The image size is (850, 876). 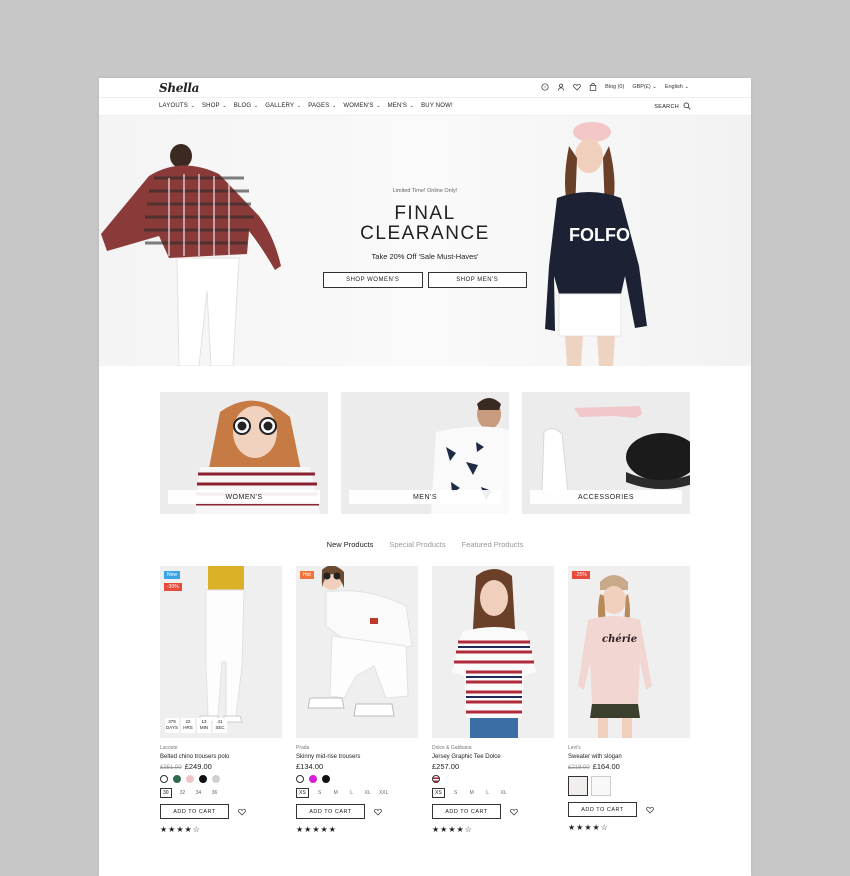 I want to click on image-swatch-pink, so click(x=578, y=786).